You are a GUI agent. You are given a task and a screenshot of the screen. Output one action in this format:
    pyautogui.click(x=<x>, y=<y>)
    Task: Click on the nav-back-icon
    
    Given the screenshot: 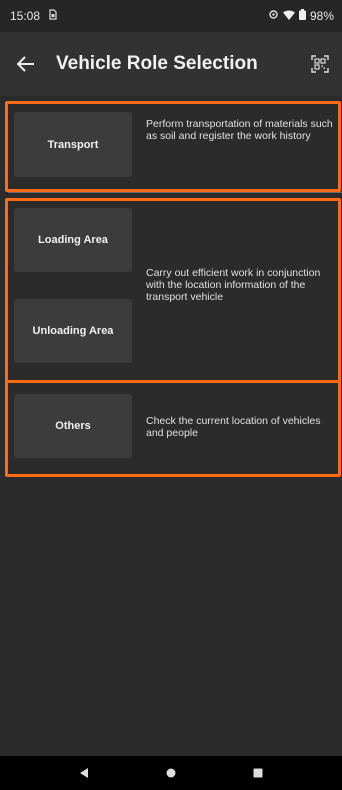 What is the action you would take?
    pyautogui.click(x=83, y=773)
    